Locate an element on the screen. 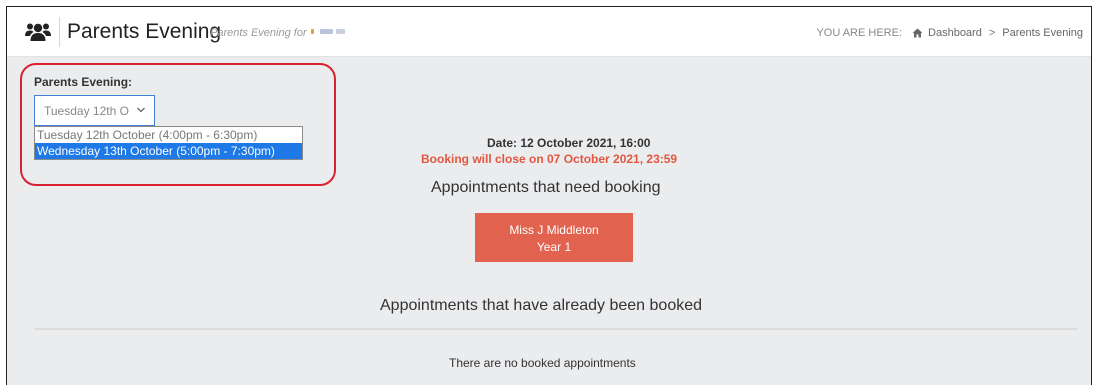  parents-evening-label: Parents Evening: is located at coordinates (83, 82).